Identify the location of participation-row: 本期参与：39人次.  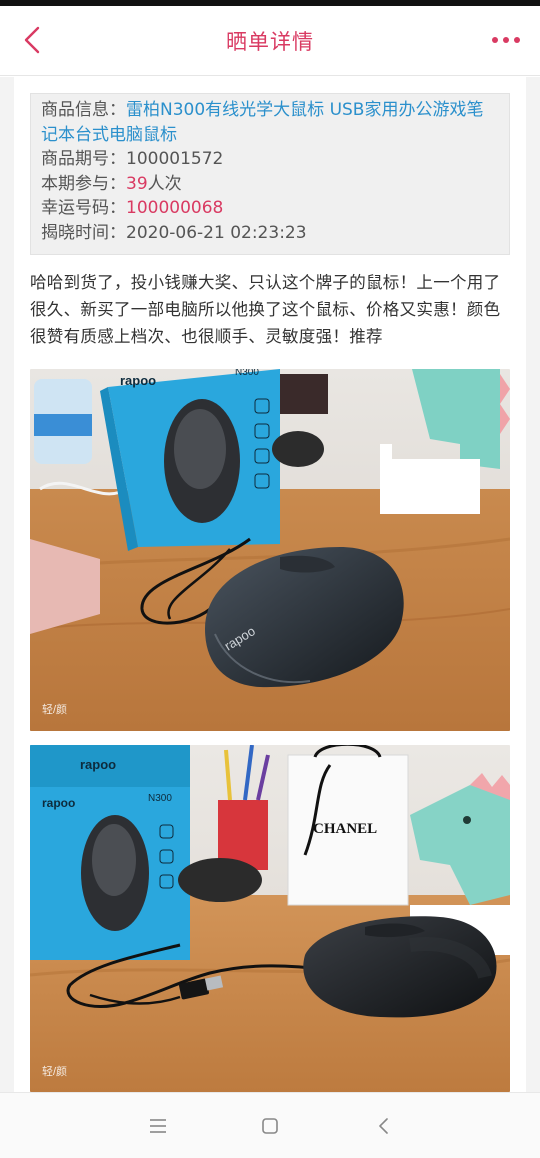
(270, 184).